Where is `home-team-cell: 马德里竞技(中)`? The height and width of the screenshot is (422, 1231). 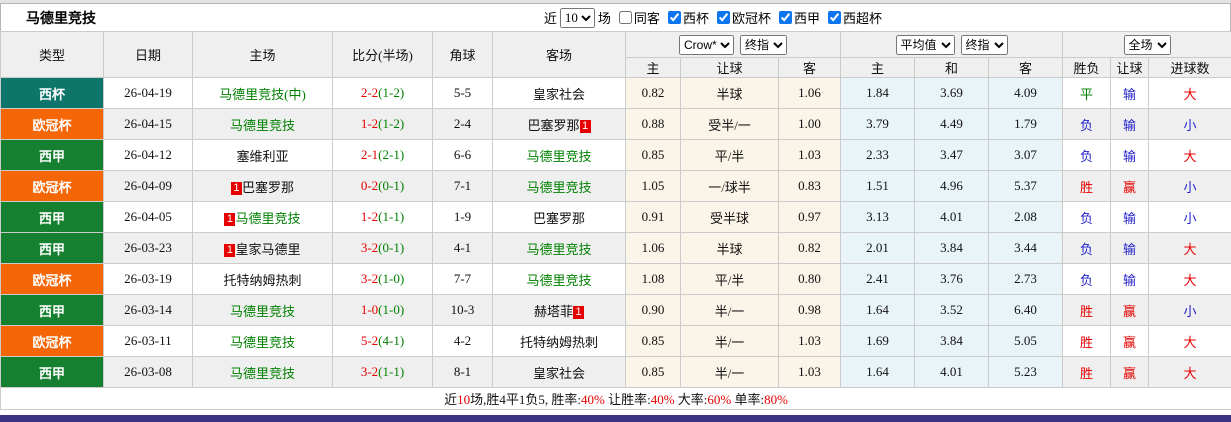 home-team-cell: 马德里竞技(中) is located at coordinates (263, 93).